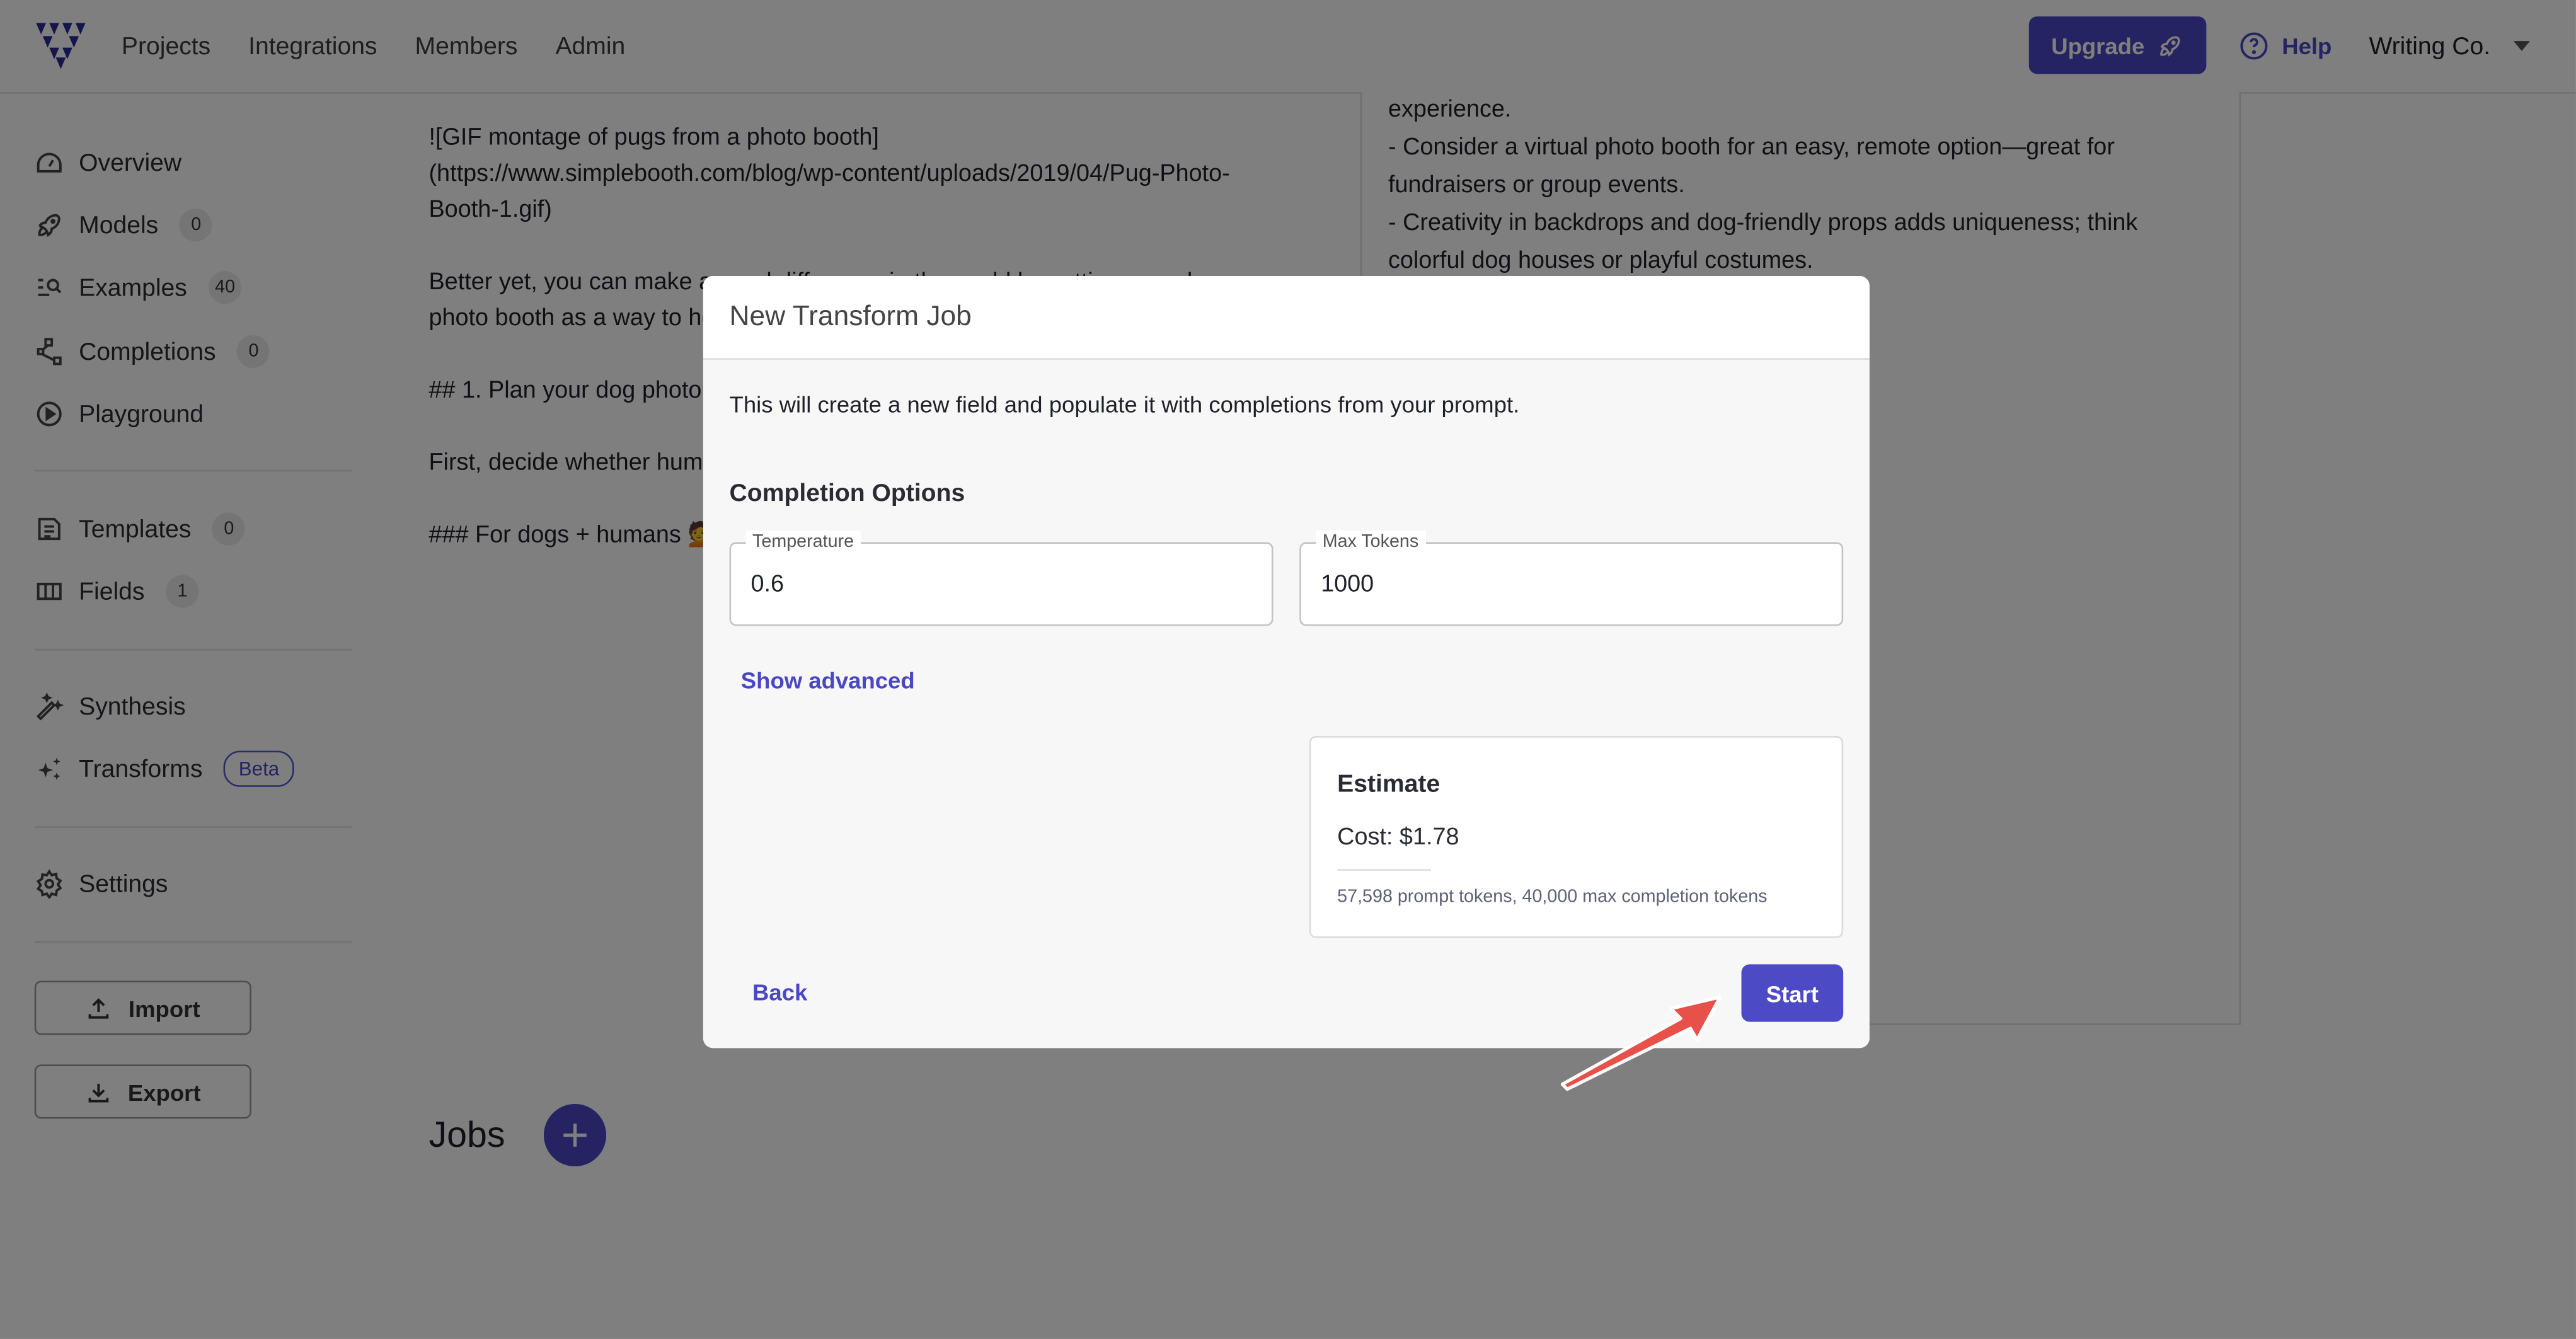 This screenshot has width=2576, height=1339. What do you see at coordinates (828, 680) in the screenshot?
I see `show-advanced-button: Show advanced` at bounding box center [828, 680].